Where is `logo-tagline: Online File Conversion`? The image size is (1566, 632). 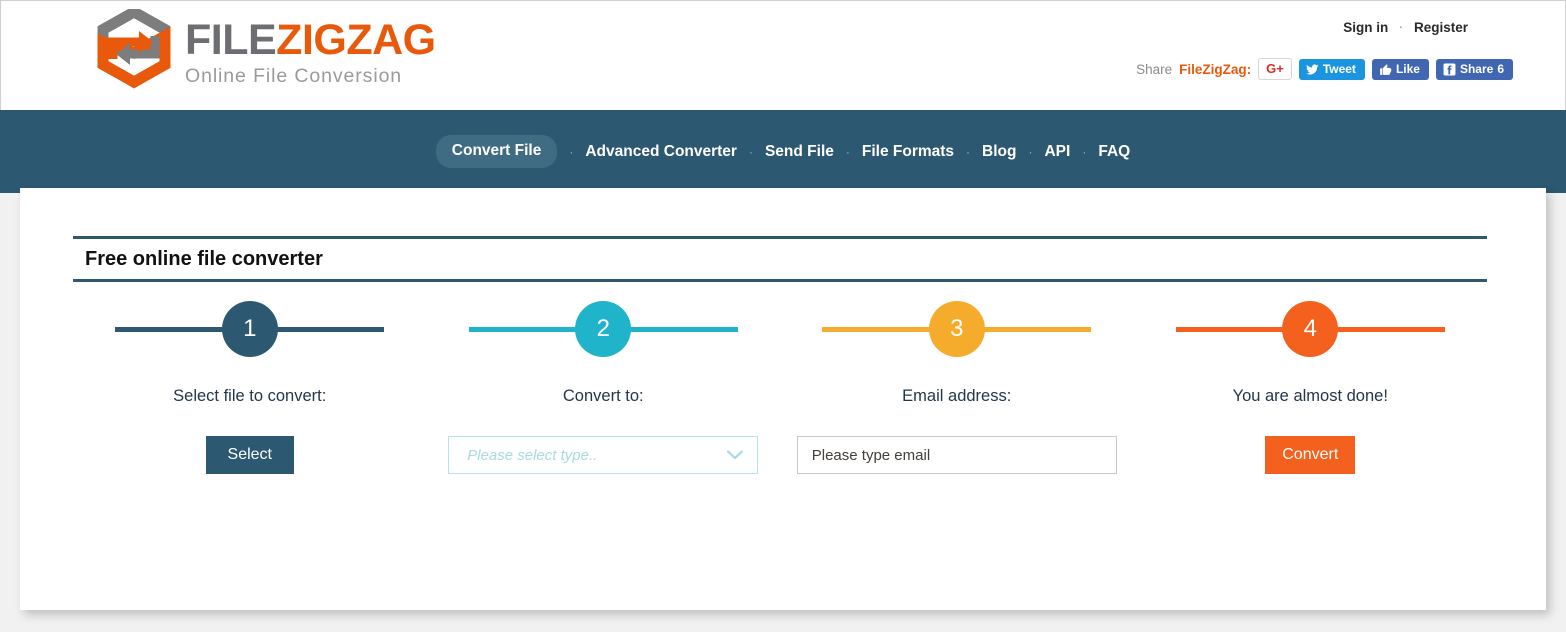 logo-tagline: Online File Conversion is located at coordinates (294, 76).